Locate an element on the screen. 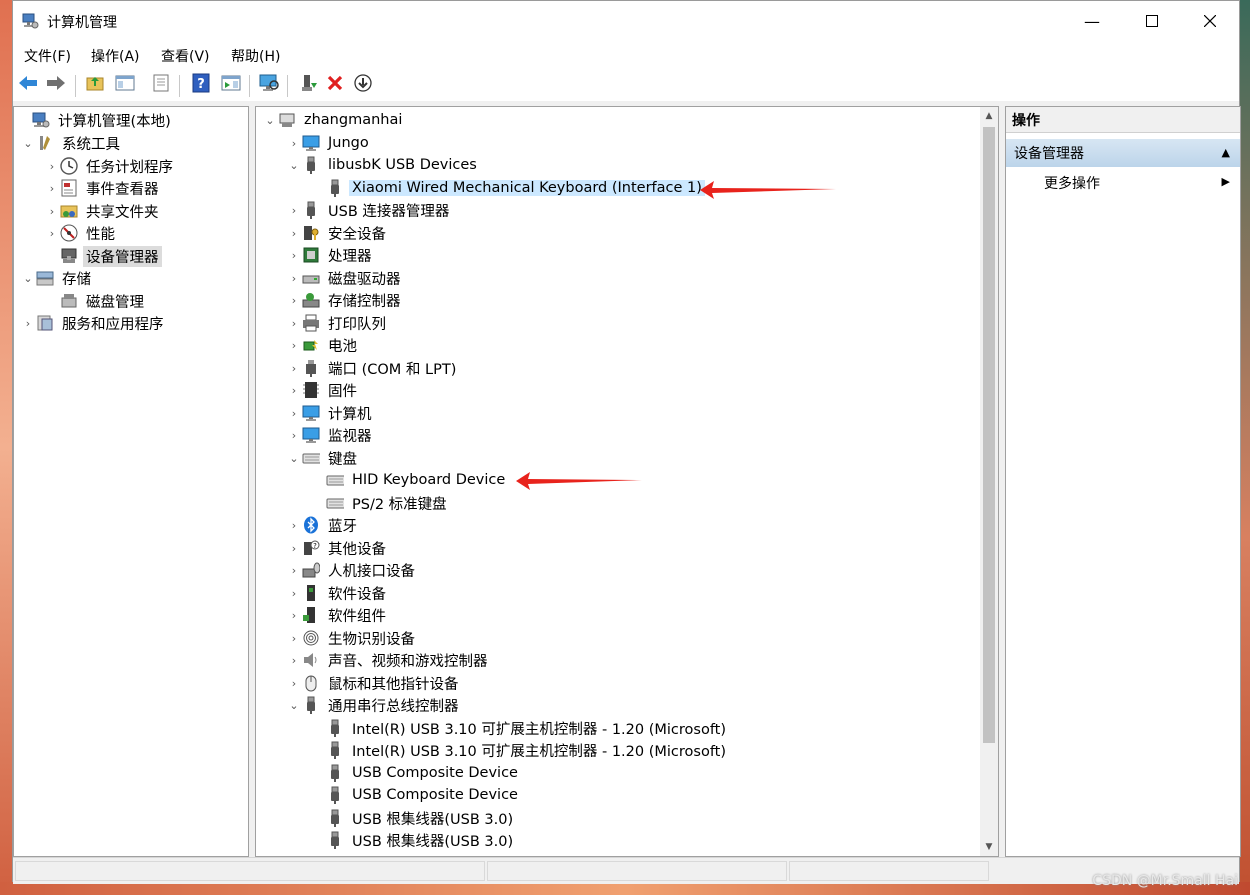 This screenshot has height=895, width=1250. tree-item-device-manager: 设备管理器 is located at coordinates (103, 256).